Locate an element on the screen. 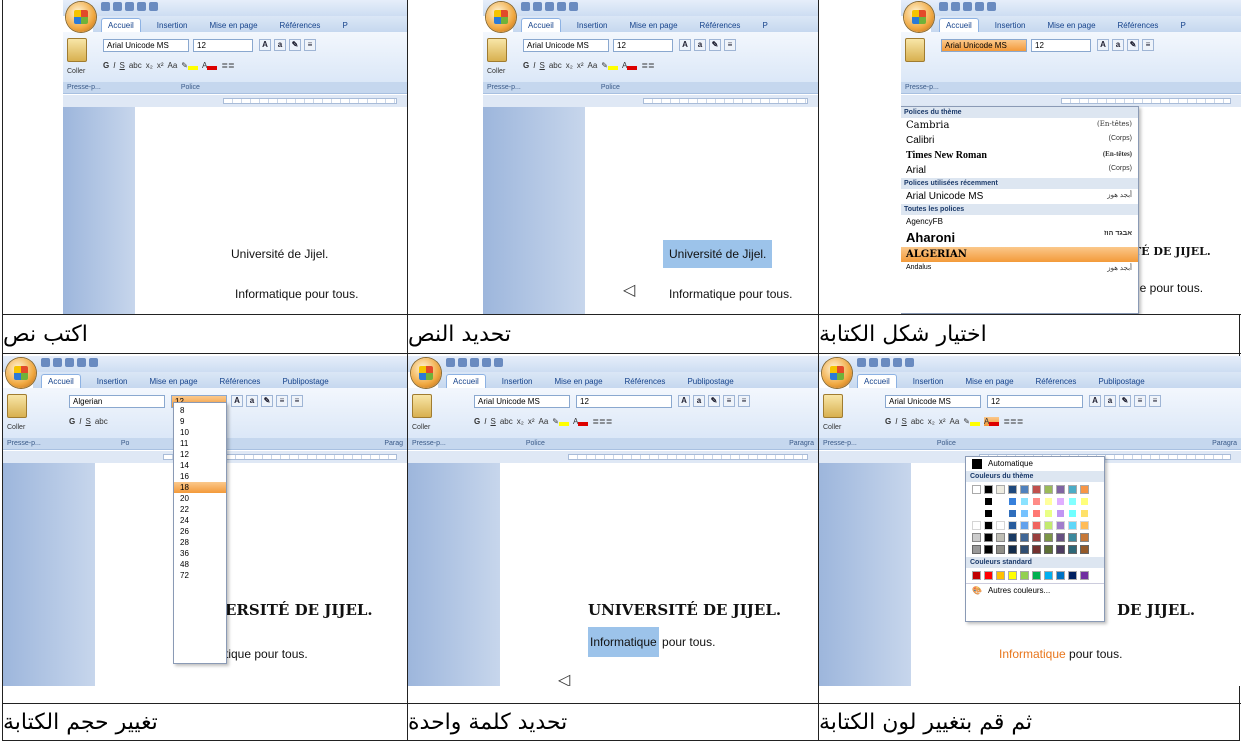 Image resolution: width=1242 pixels, height=742 pixels. size-option: 48 is located at coordinates (200, 564).